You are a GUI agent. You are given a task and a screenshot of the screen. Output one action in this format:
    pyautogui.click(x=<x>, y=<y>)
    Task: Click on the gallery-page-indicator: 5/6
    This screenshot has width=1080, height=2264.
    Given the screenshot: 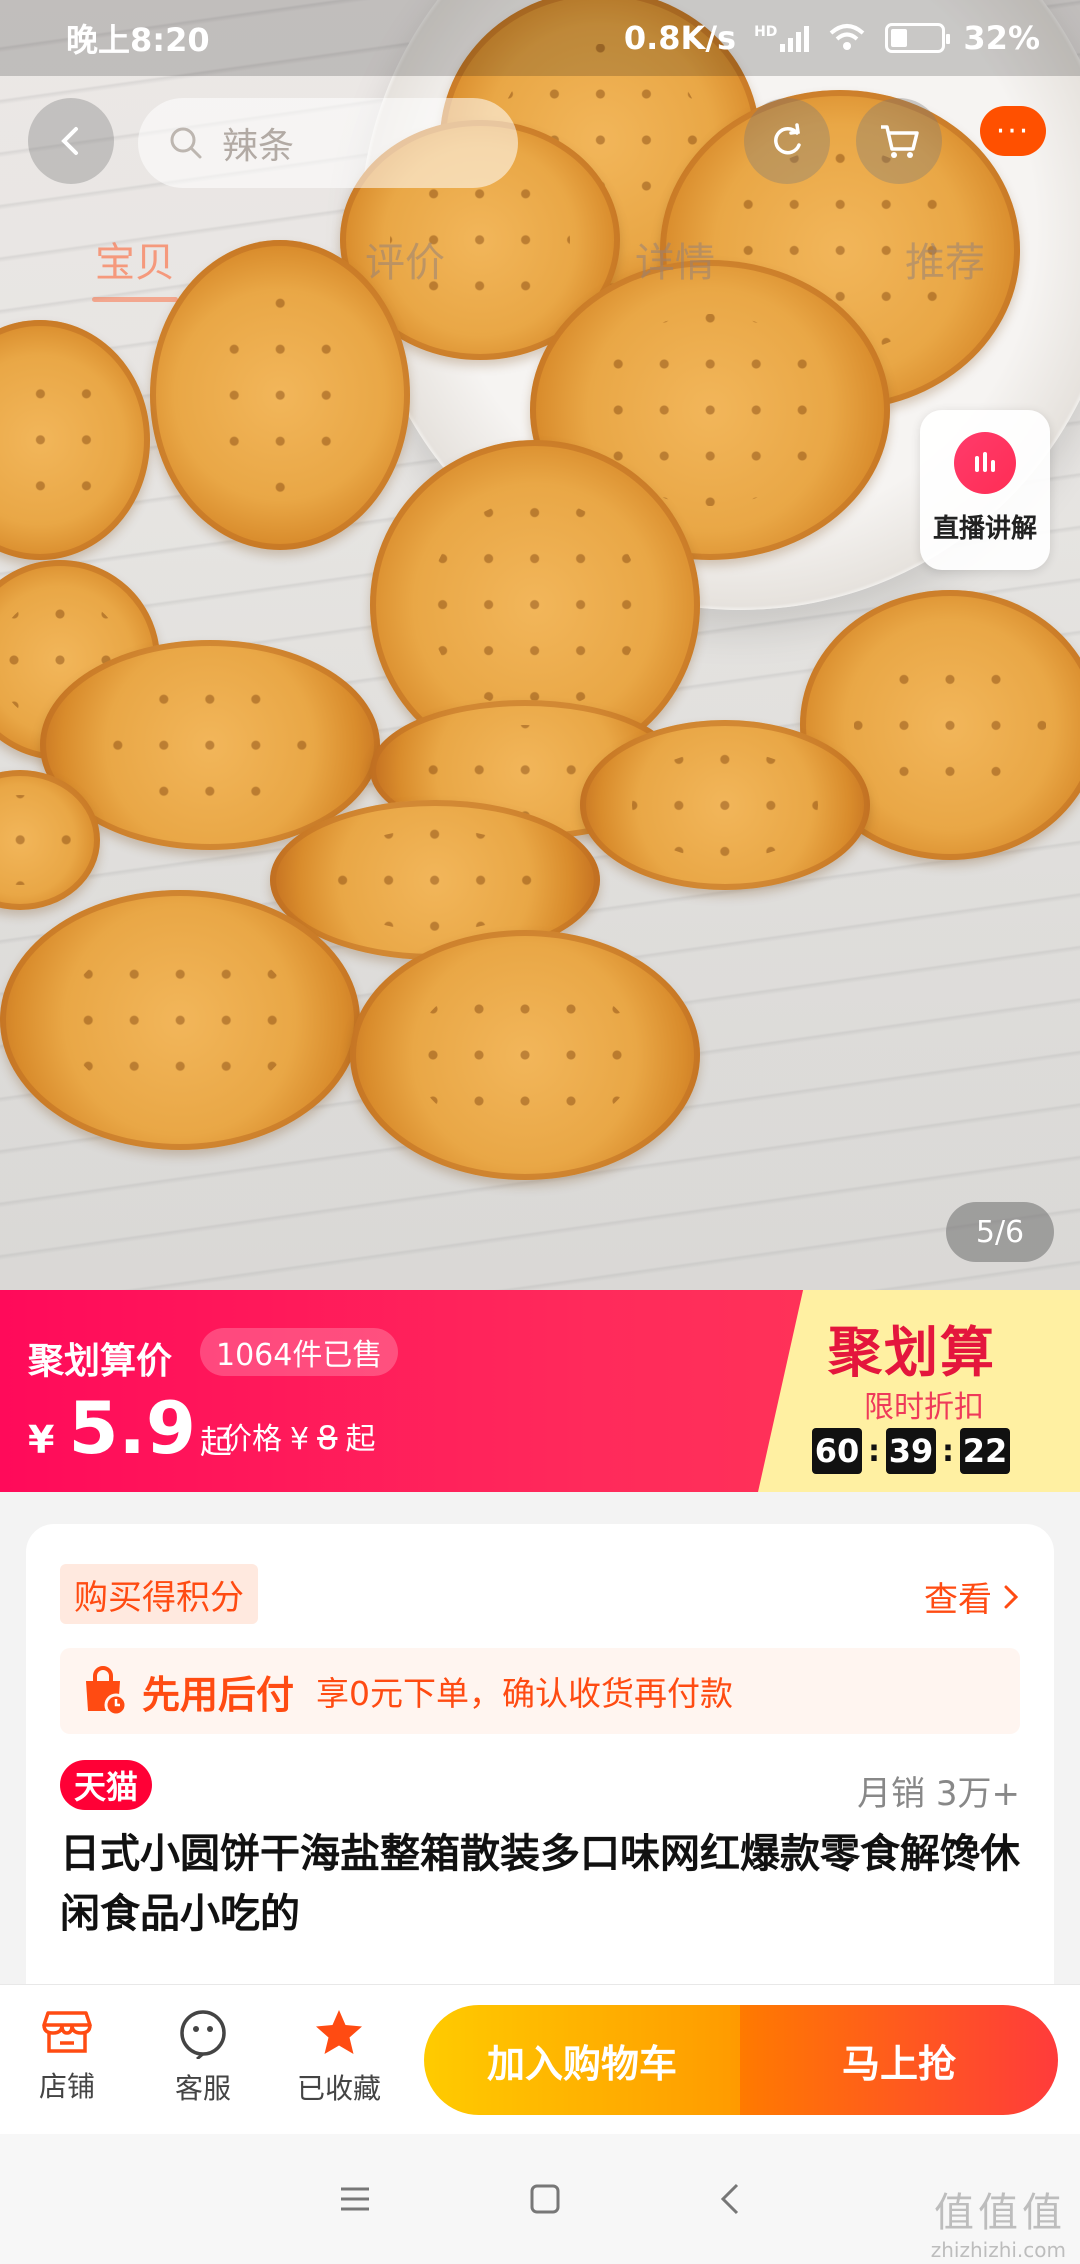 What is the action you would take?
    pyautogui.click(x=1000, y=1232)
    